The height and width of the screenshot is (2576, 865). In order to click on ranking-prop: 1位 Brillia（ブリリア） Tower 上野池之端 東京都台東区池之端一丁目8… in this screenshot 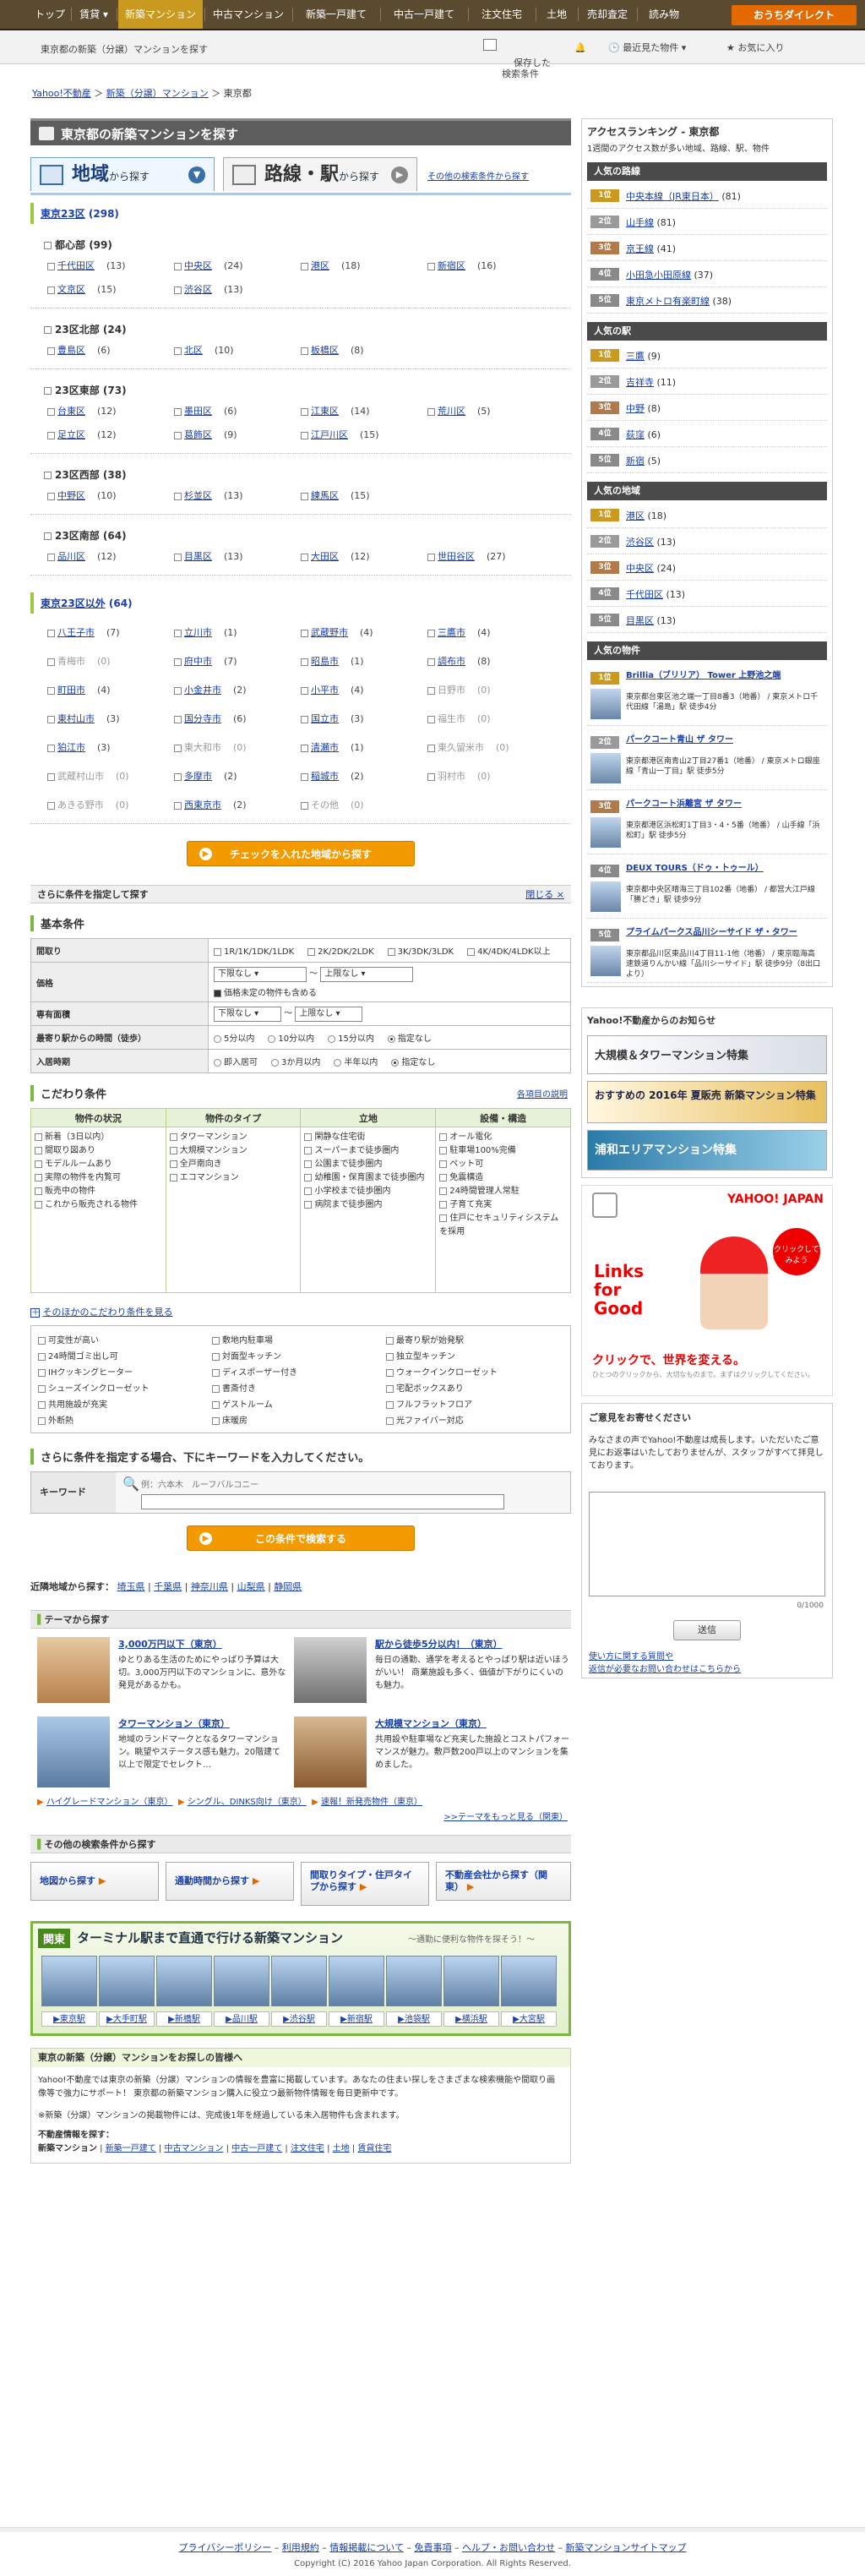, I will do `click(707, 695)`.